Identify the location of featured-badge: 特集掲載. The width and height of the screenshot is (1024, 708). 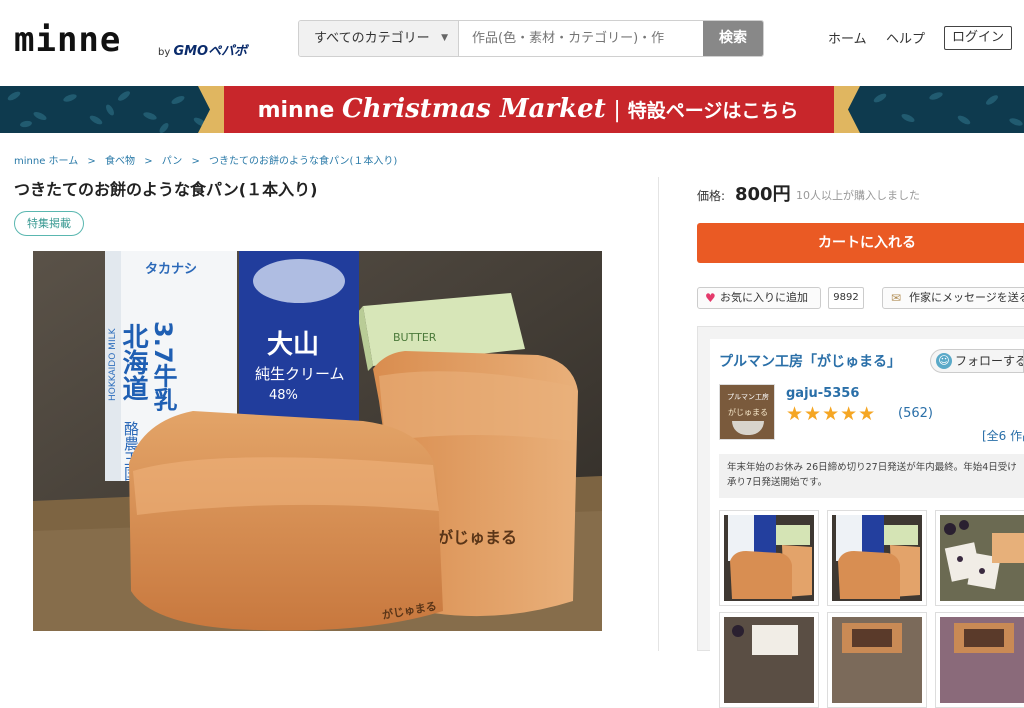
(49, 223).